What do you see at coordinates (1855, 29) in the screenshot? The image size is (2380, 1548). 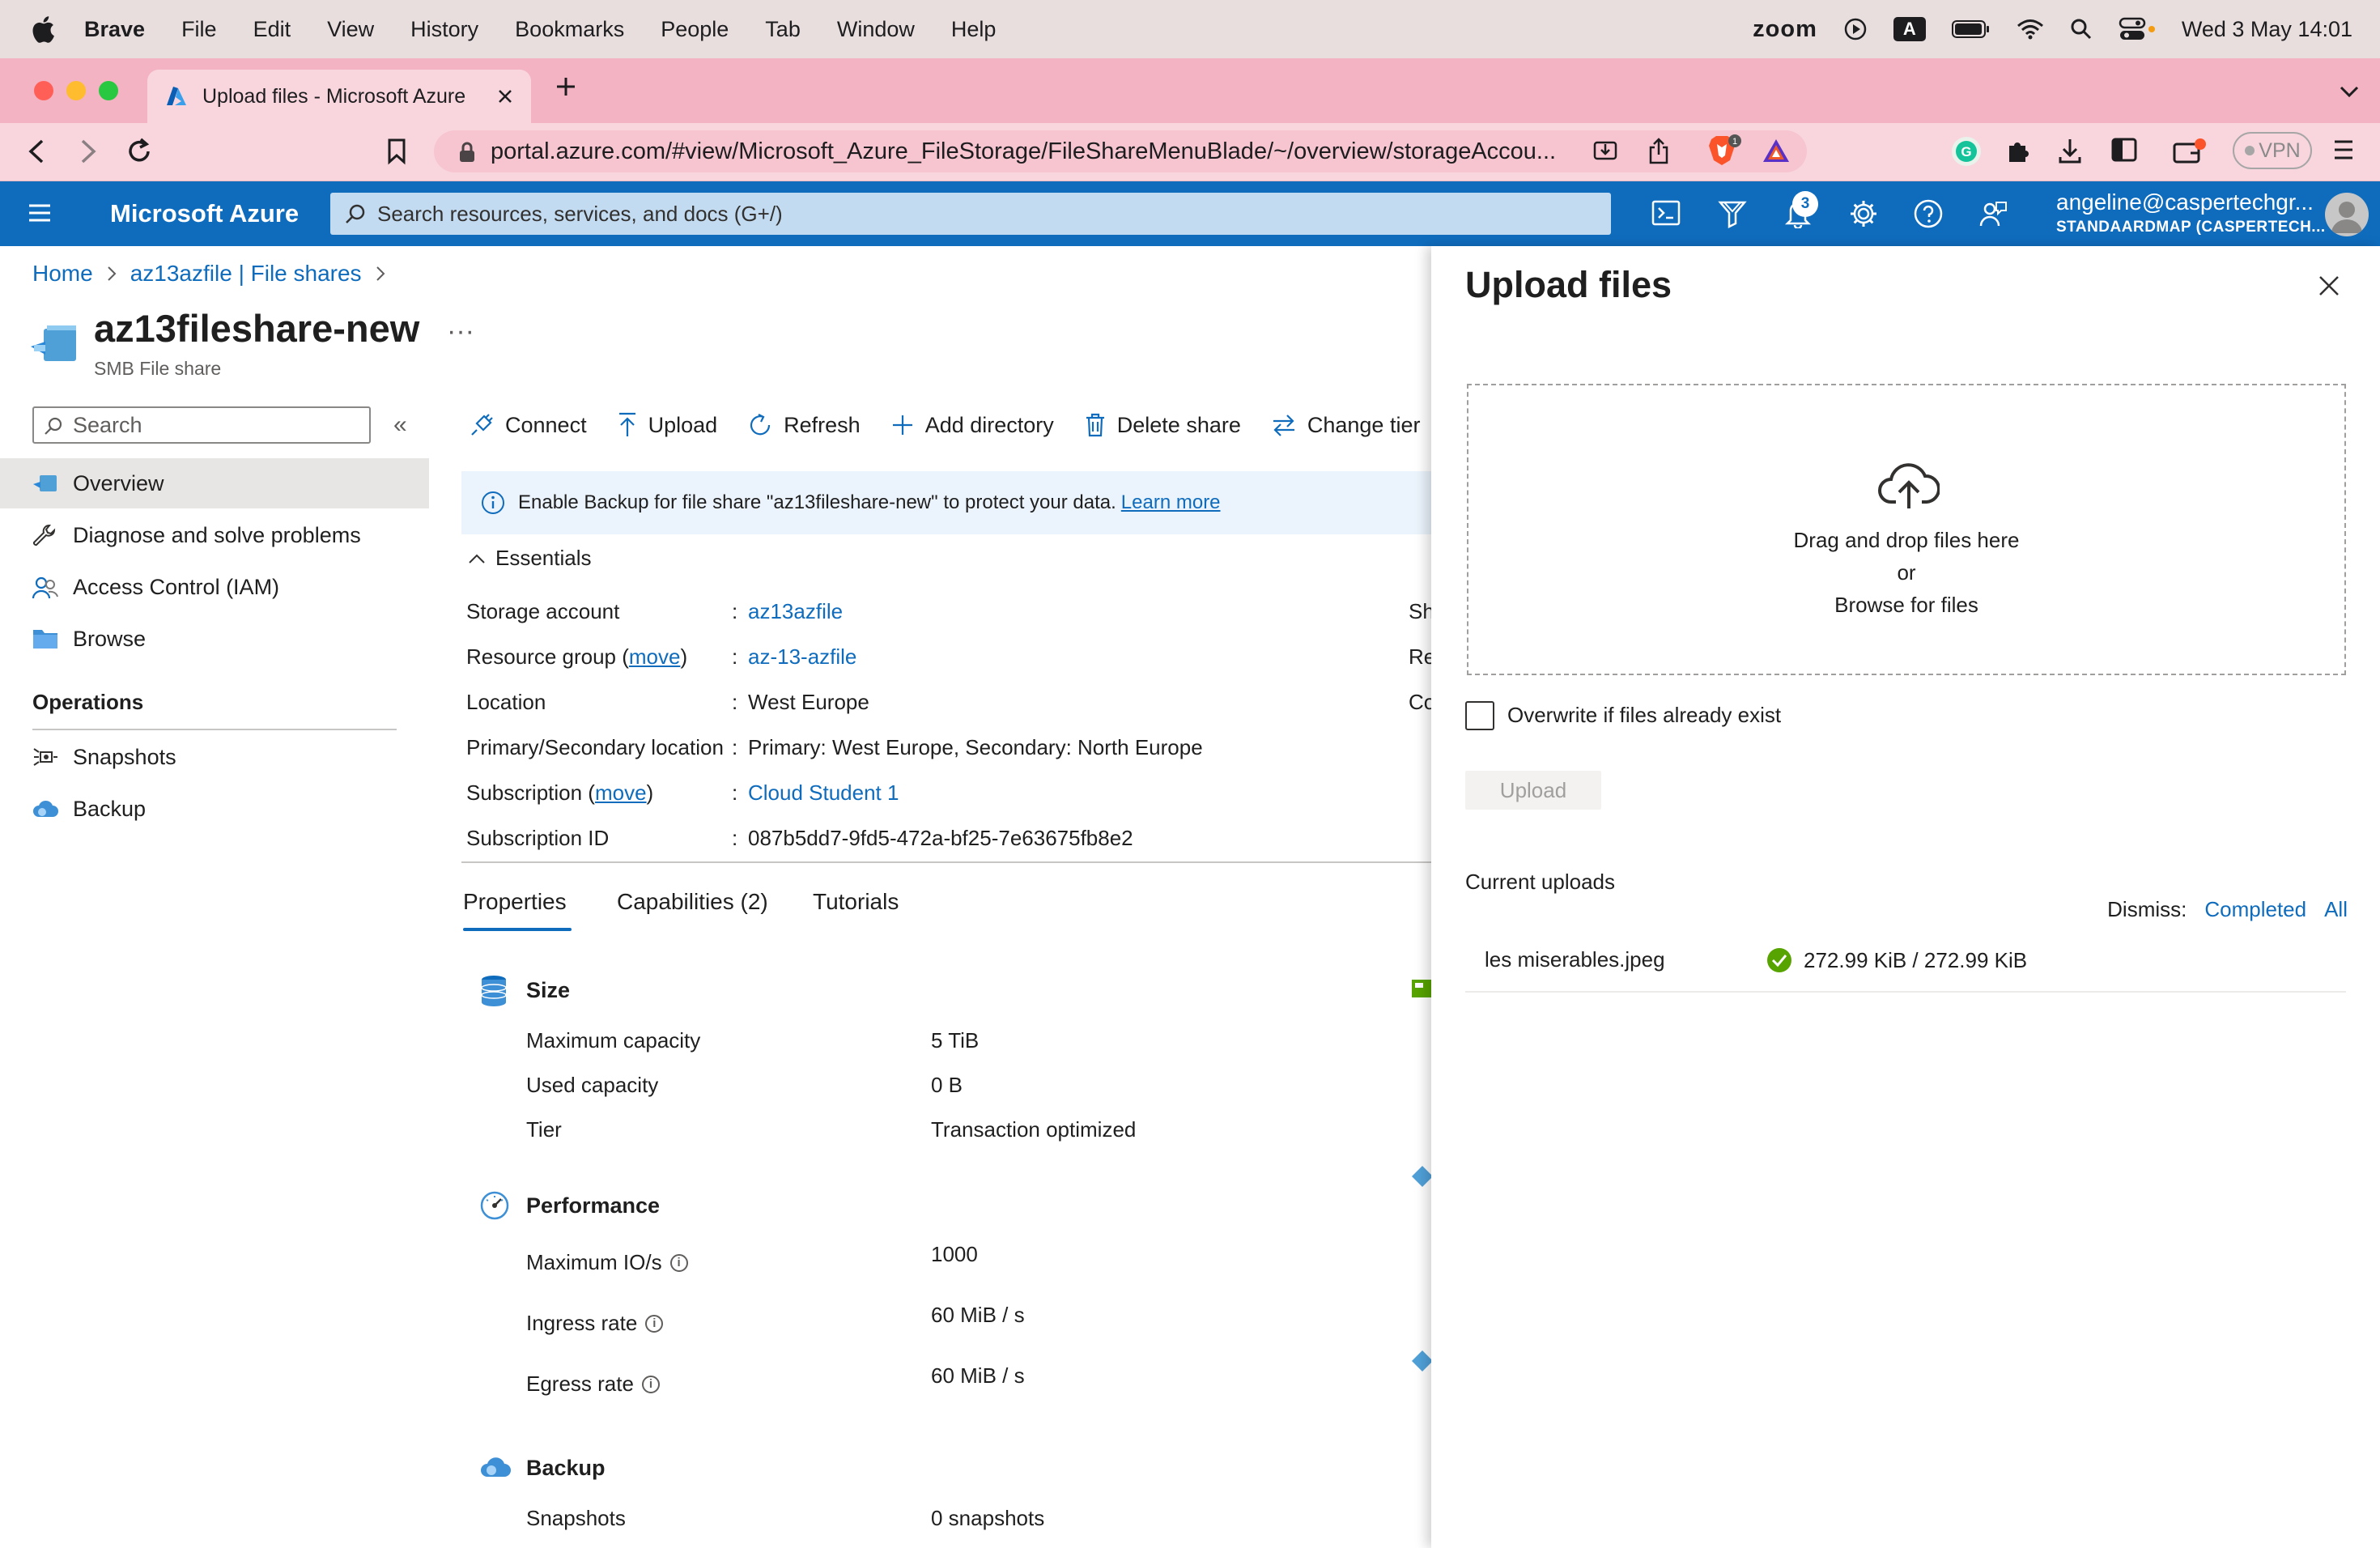 I see `play-icon` at bounding box center [1855, 29].